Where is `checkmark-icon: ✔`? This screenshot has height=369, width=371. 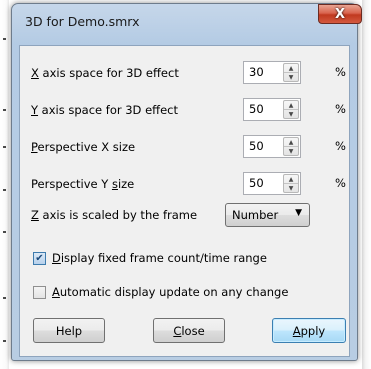 checkmark-icon: ✔ is located at coordinates (39, 258).